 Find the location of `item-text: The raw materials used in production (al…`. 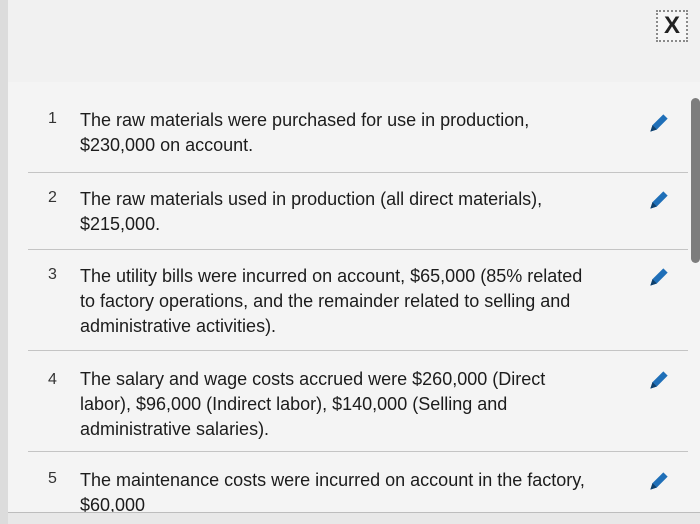

item-text: The raw materials used in production (al… is located at coordinates (311, 211).